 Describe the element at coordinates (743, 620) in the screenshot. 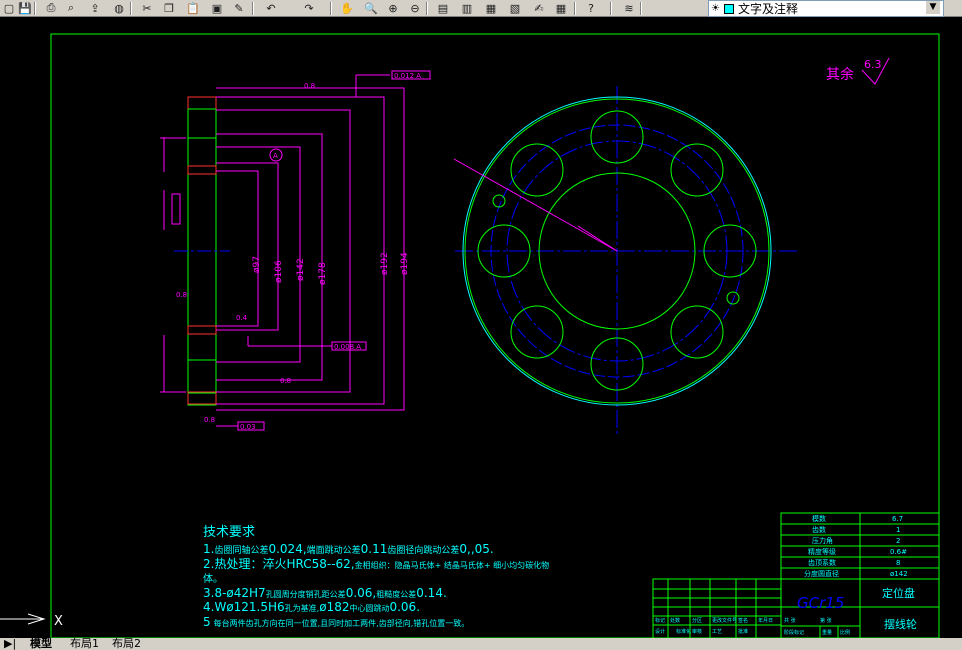

I see `svg-text: 签名` at that location.